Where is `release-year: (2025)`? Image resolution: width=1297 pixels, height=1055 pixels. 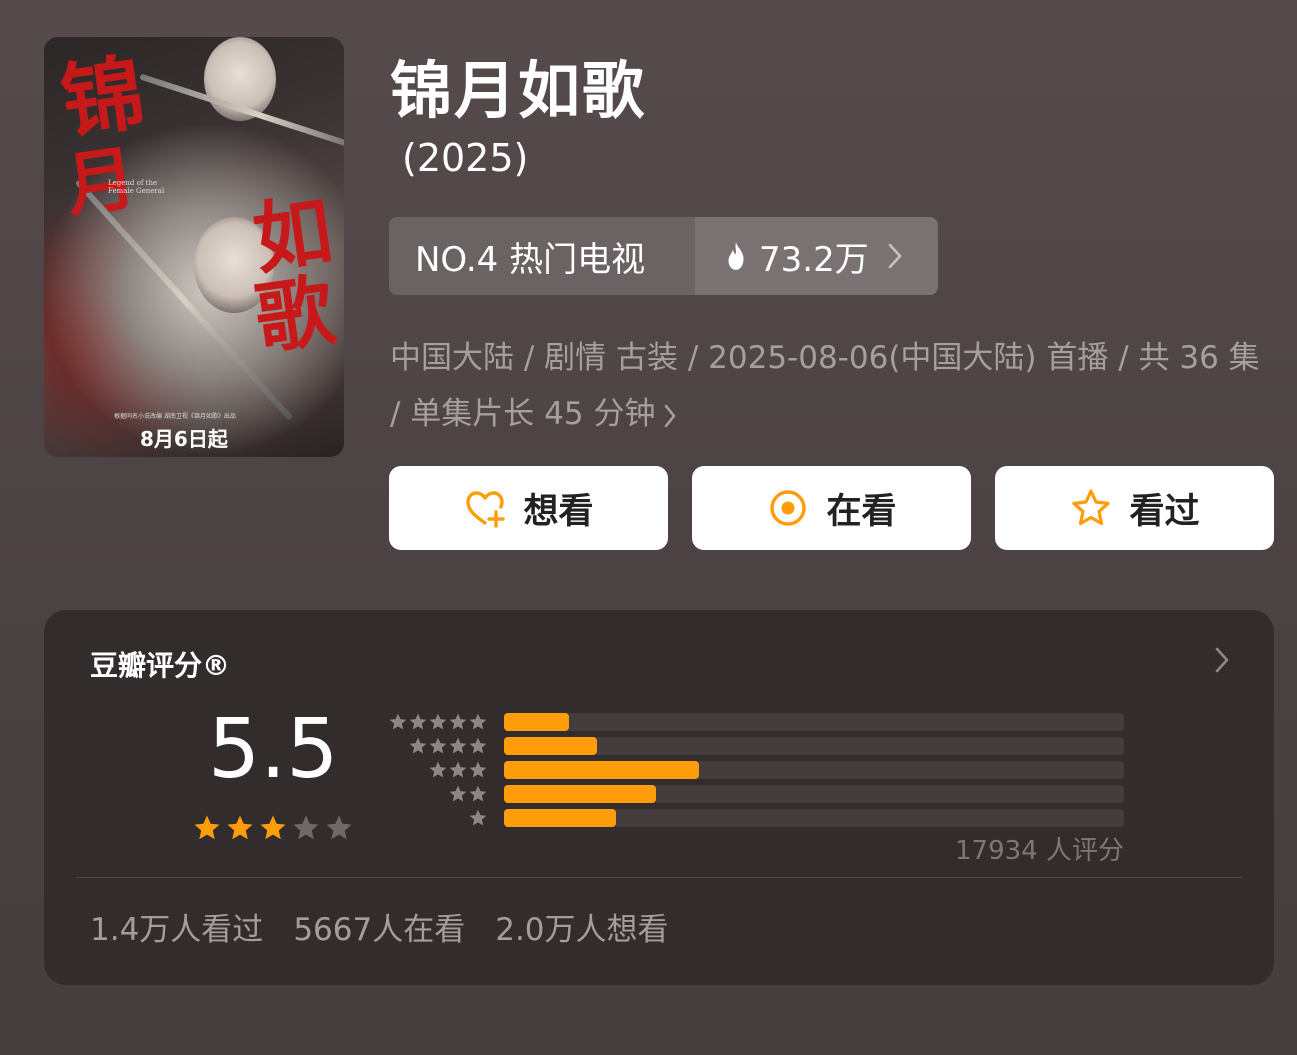 release-year: (2025) is located at coordinates (465, 158).